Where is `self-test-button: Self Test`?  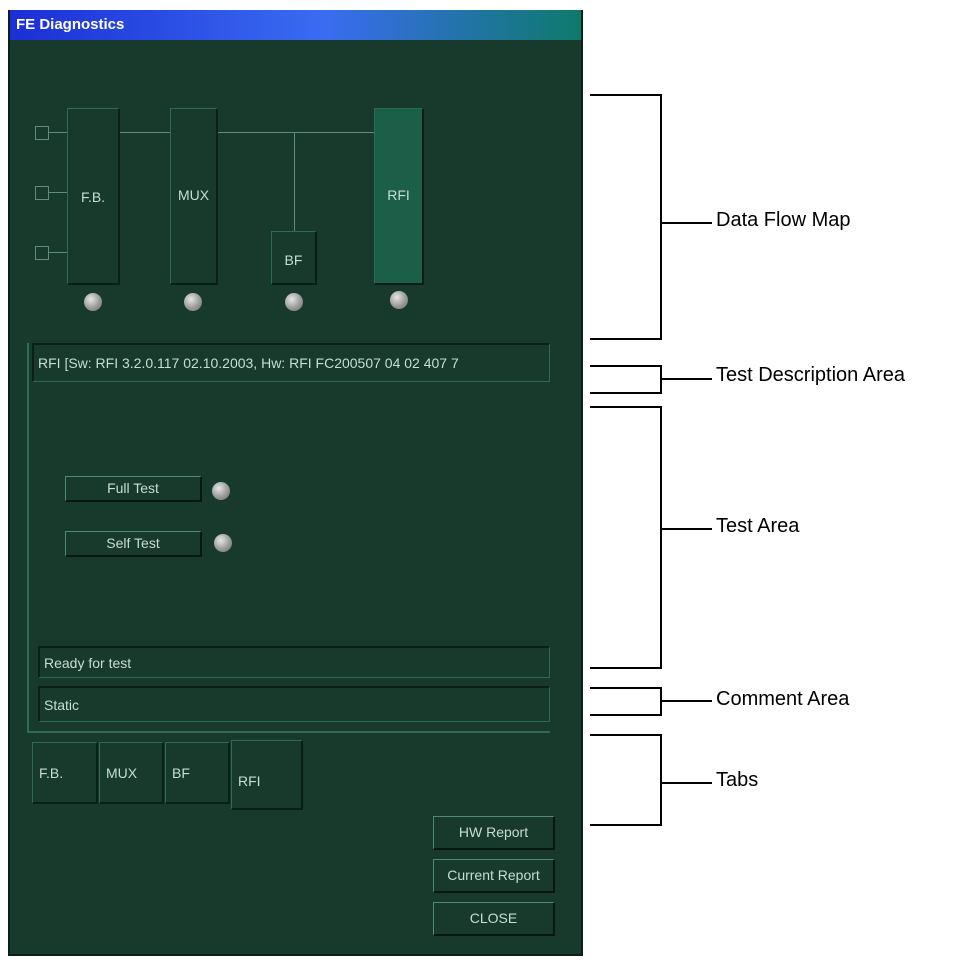
self-test-button: Self Test is located at coordinates (133, 544).